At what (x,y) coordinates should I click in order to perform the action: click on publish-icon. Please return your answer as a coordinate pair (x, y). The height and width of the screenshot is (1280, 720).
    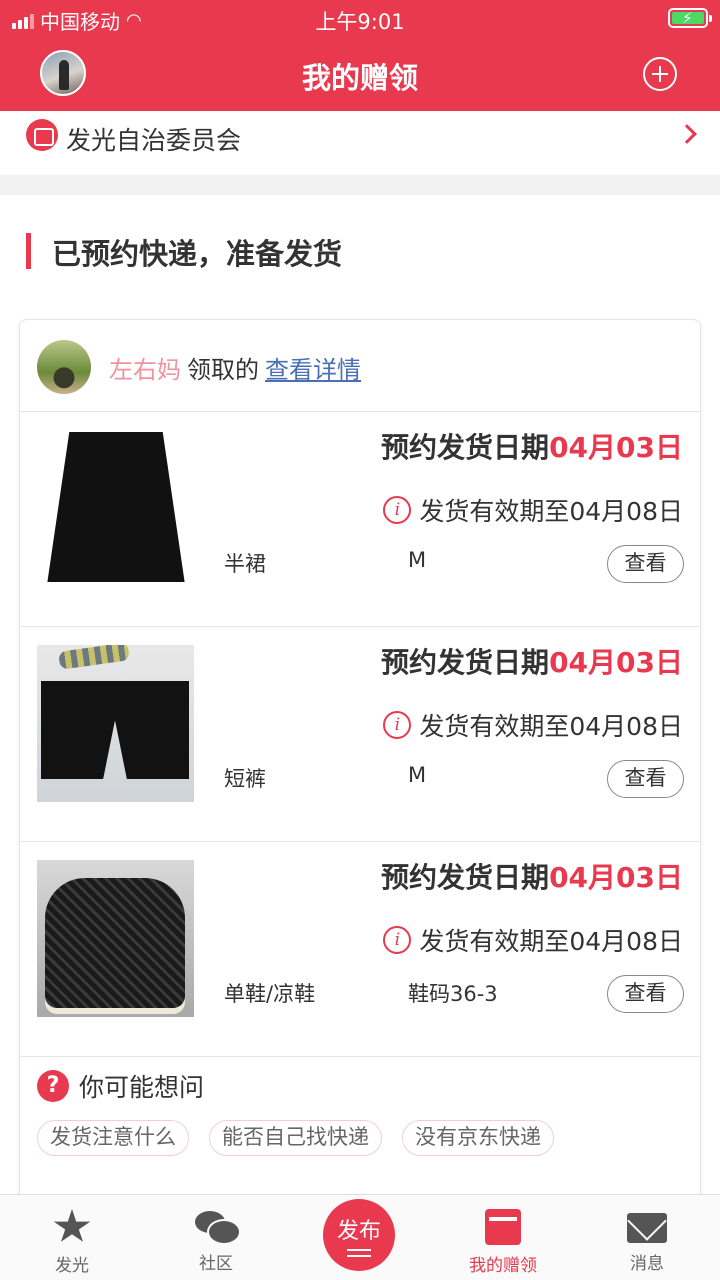
    Looking at the image, I should click on (359, 1253).